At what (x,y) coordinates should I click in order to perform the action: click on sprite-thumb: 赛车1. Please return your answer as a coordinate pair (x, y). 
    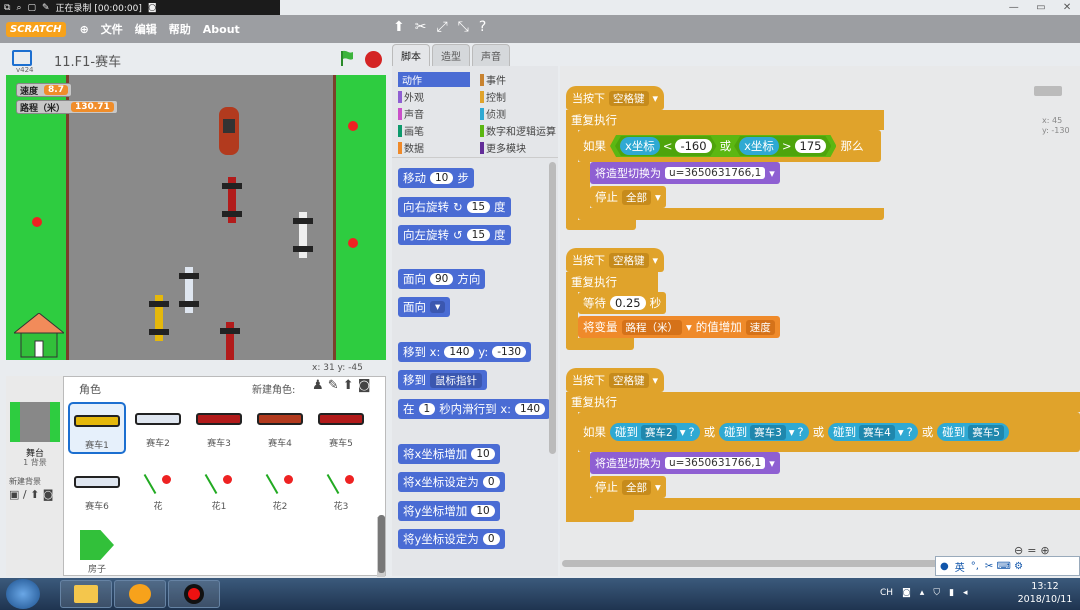
    Looking at the image, I should click on (97, 428).